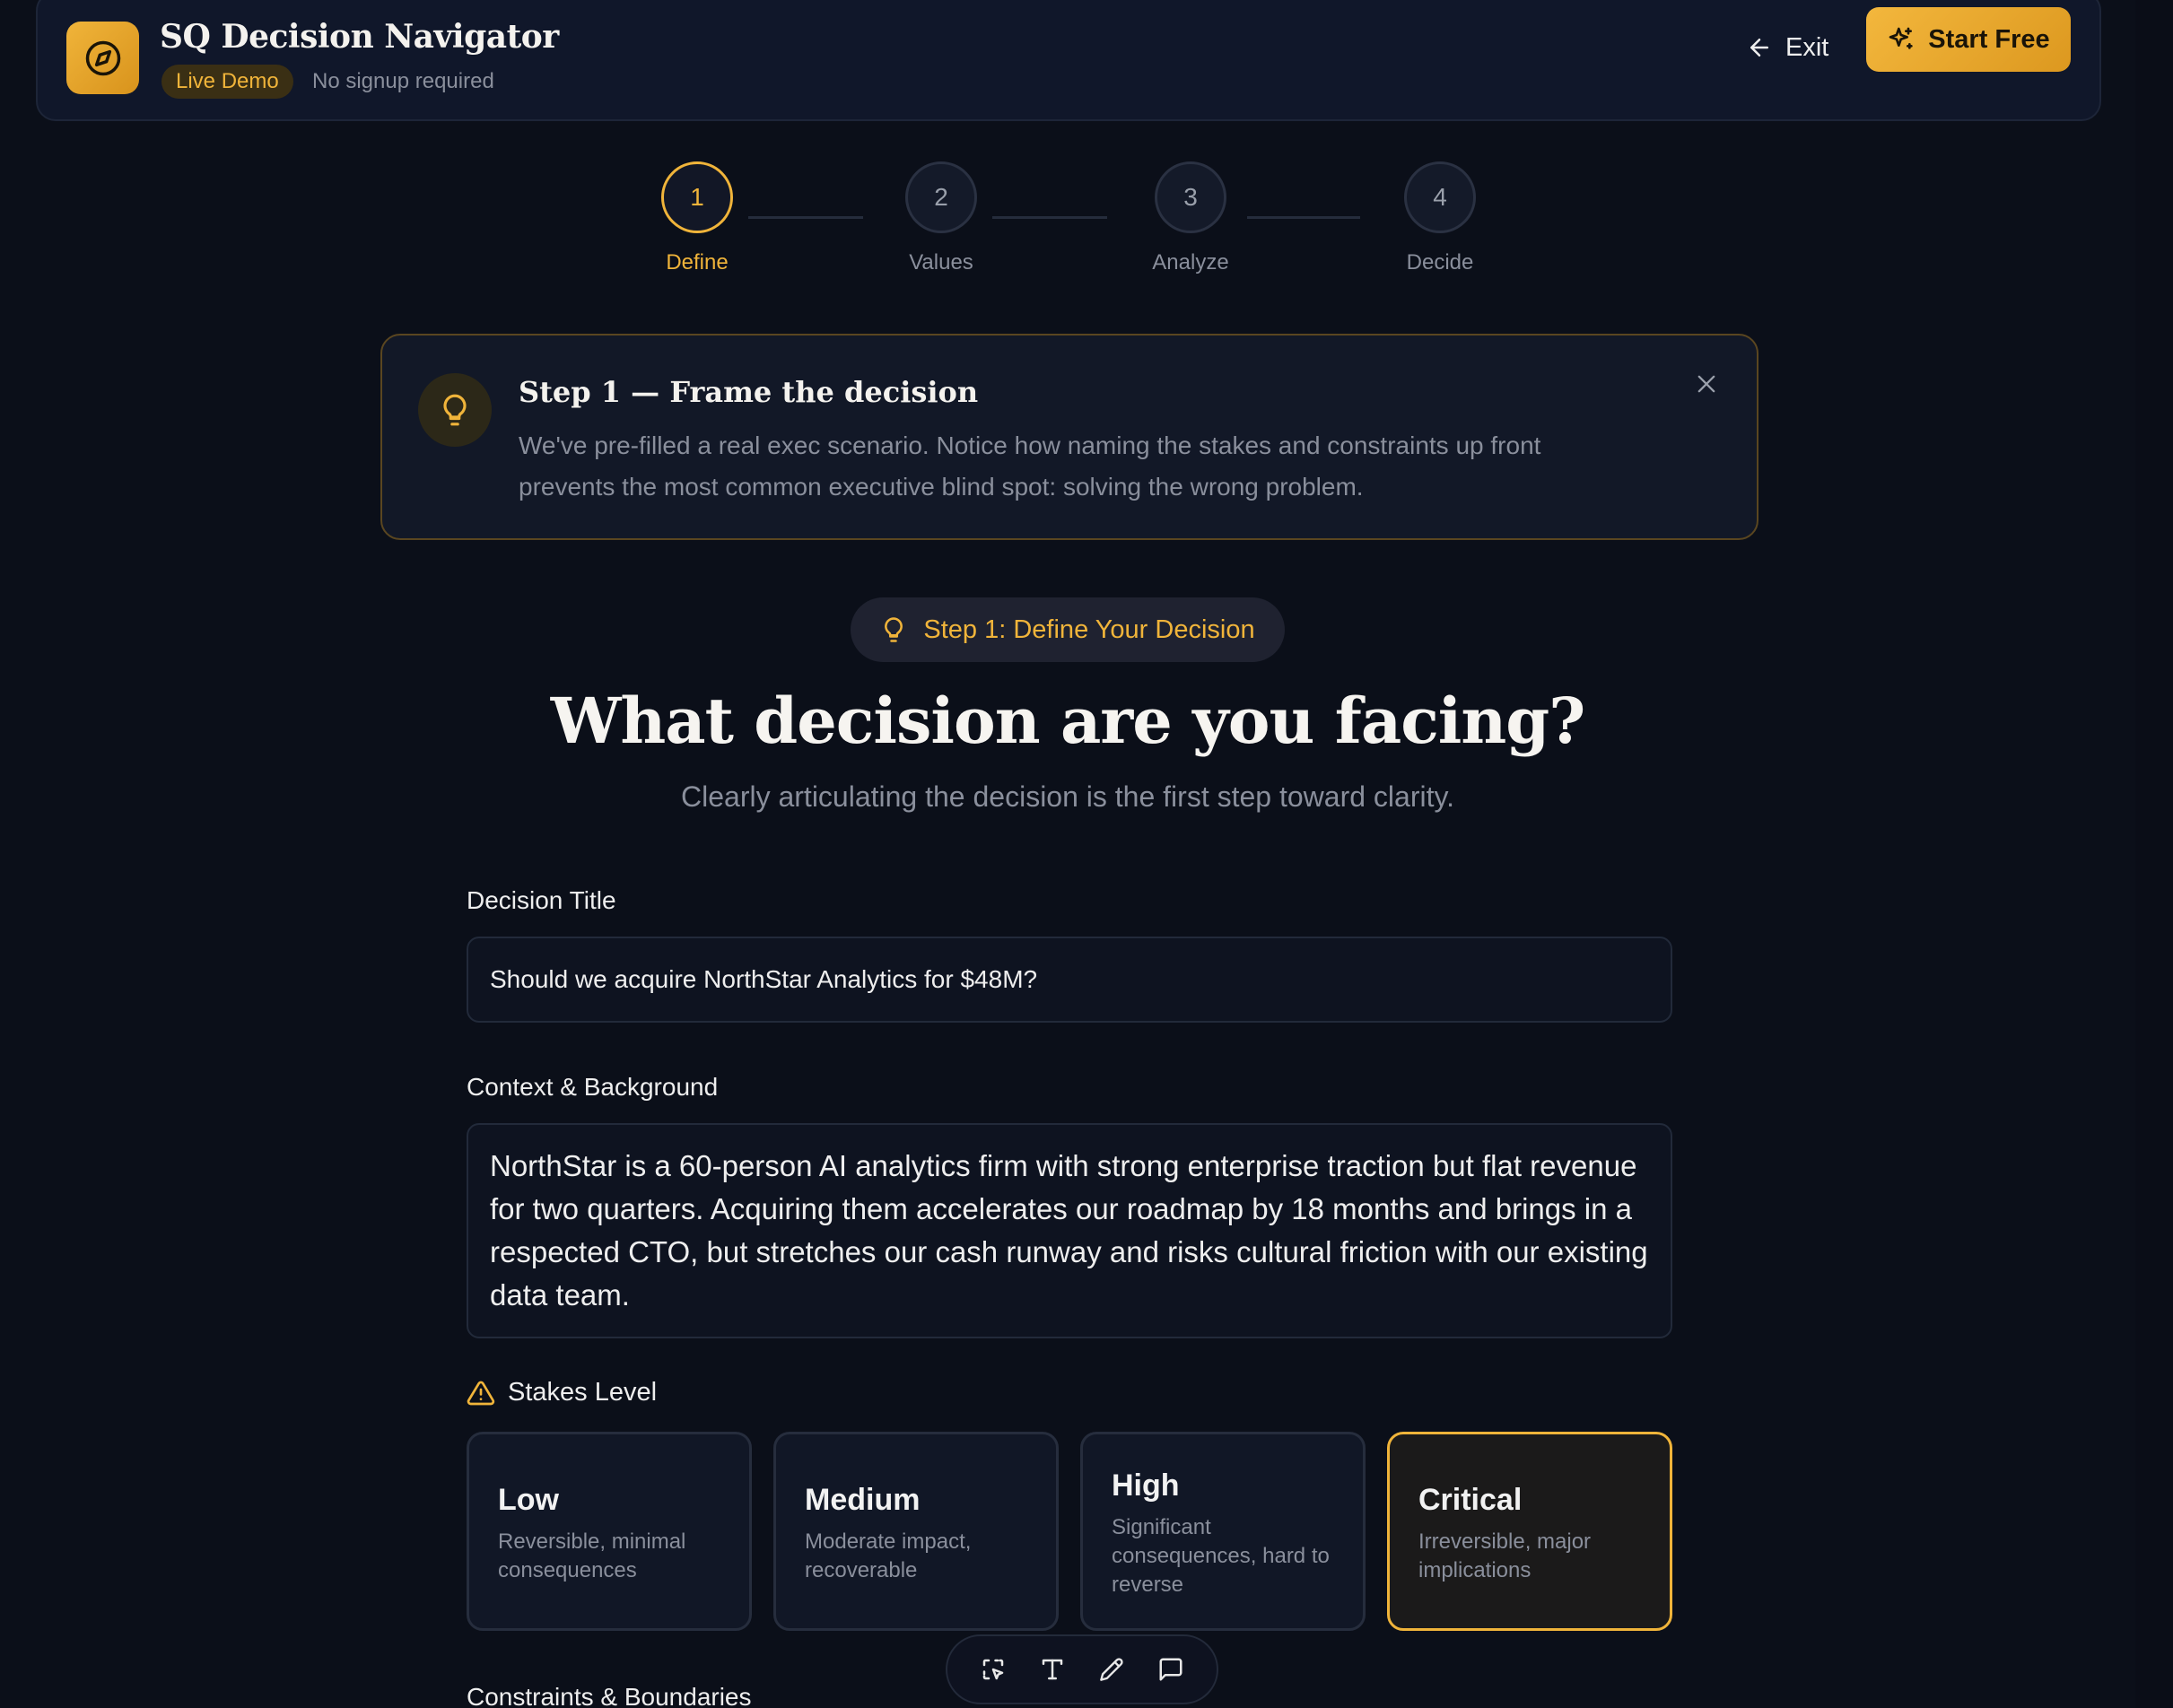  What do you see at coordinates (1505, 1555) in the screenshot?
I see `stake-description: Irreversible, major implications` at bounding box center [1505, 1555].